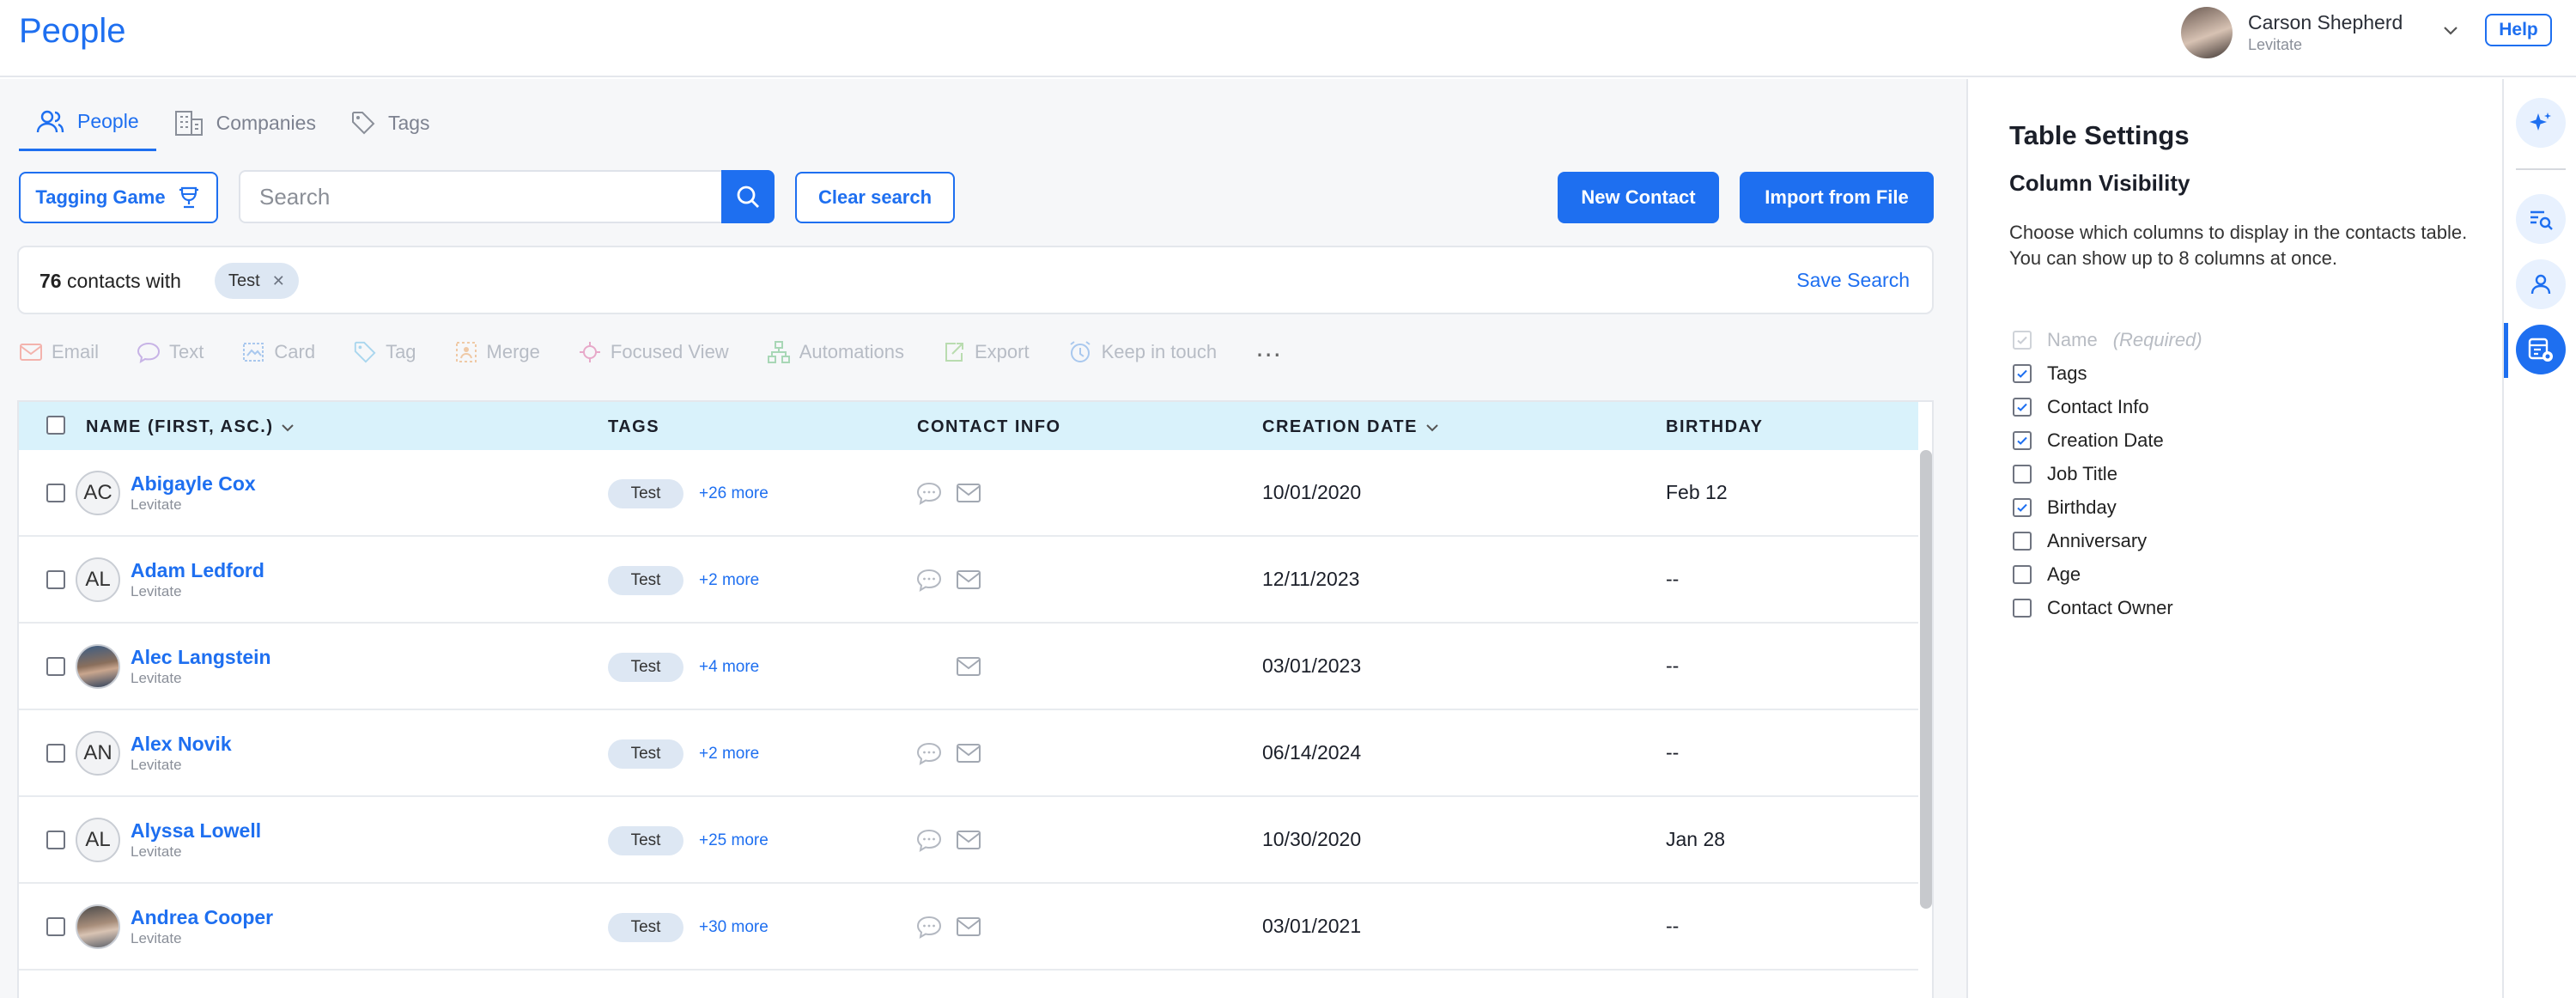 The height and width of the screenshot is (998, 2576). I want to click on action-email-label: Email, so click(76, 351).